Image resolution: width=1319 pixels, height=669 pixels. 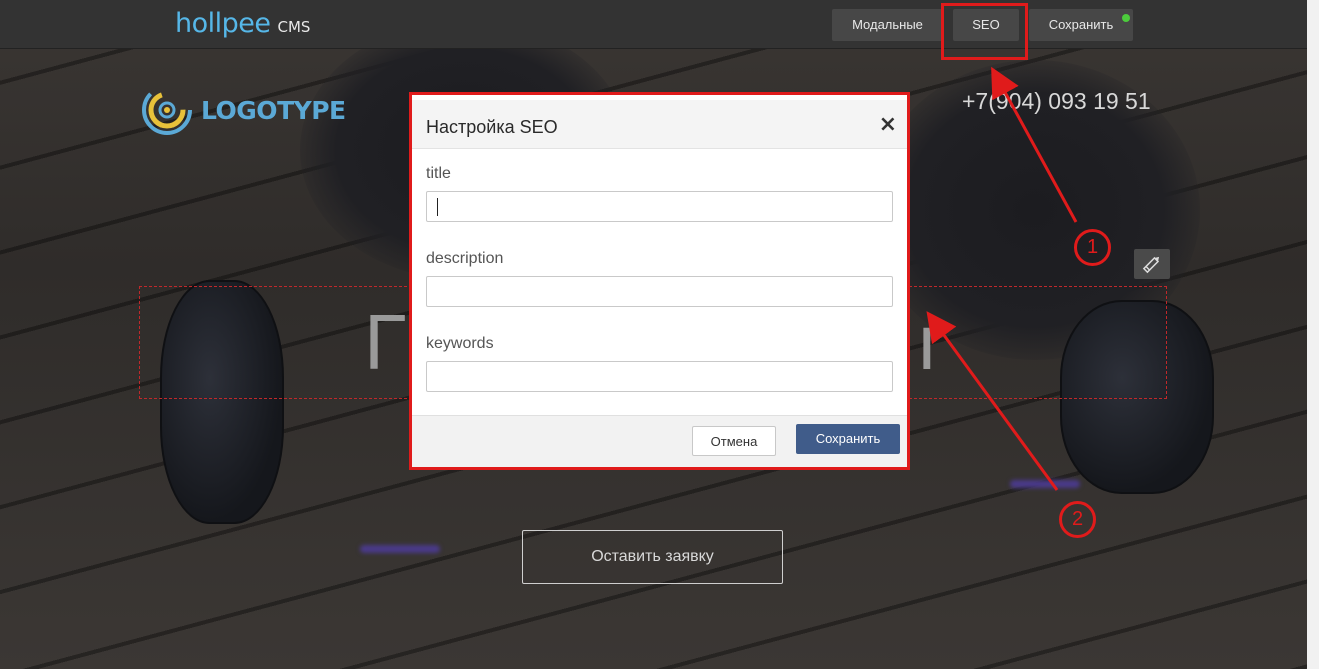 I want to click on annotation-marker-2: 2, so click(x=1077, y=519).